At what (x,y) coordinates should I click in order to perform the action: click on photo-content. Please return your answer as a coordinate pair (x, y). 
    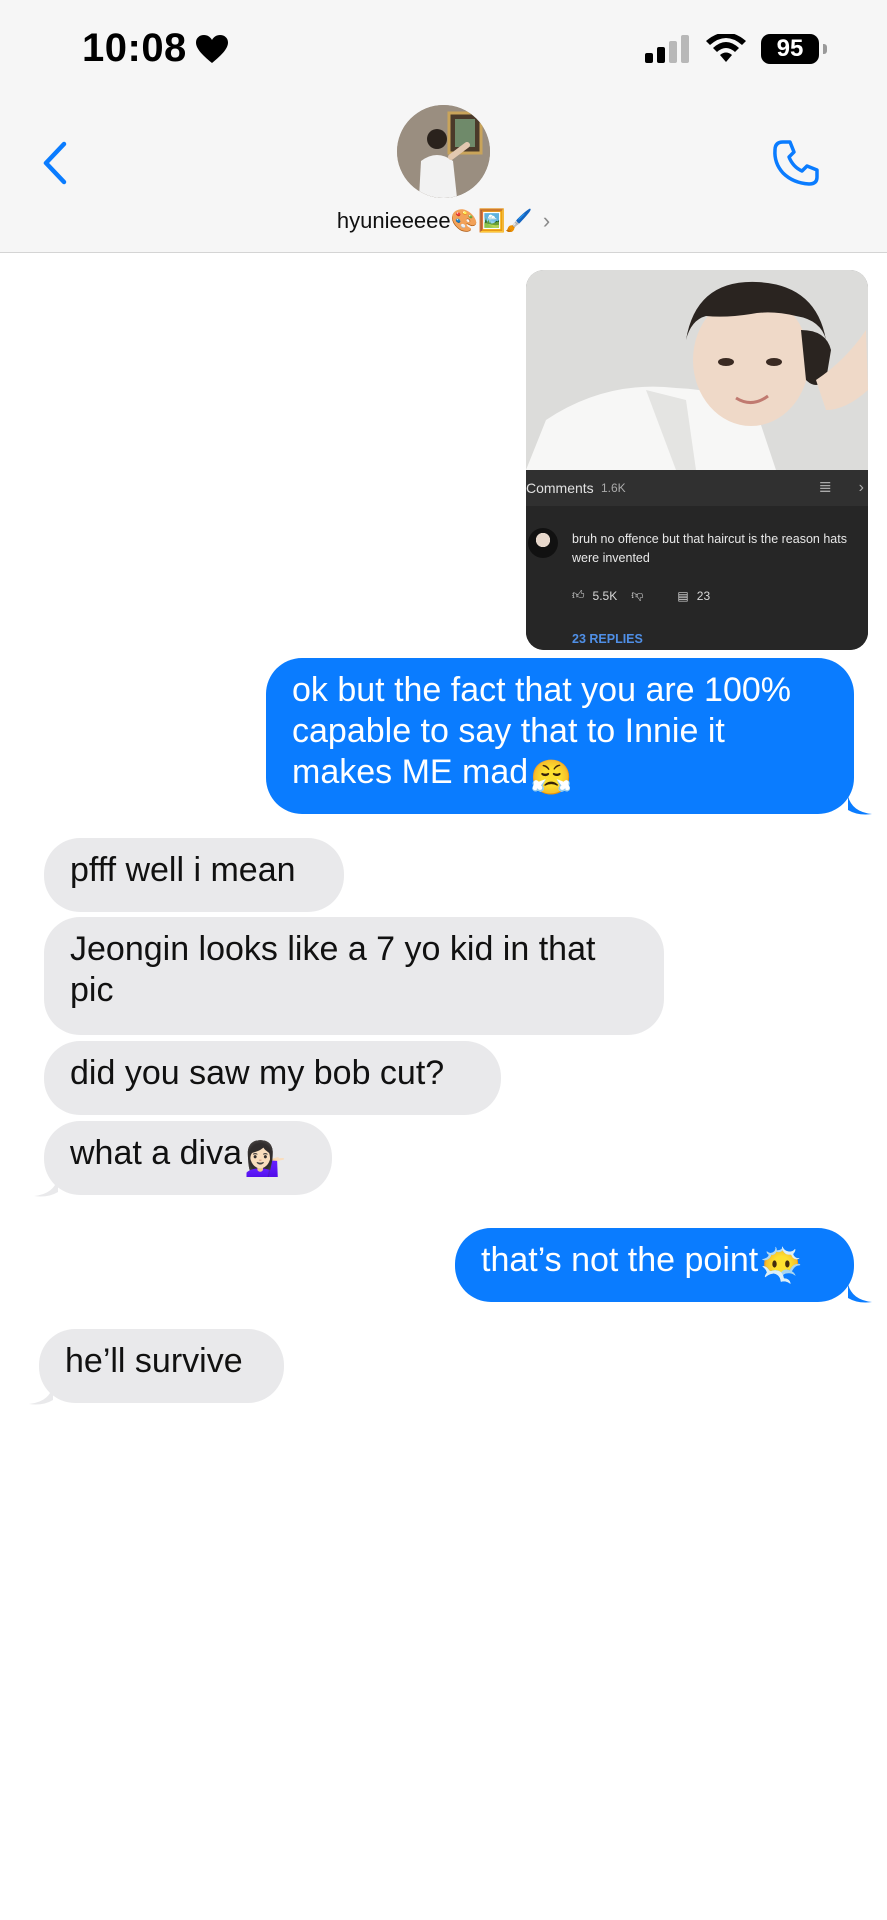
    Looking at the image, I should click on (697, 370).